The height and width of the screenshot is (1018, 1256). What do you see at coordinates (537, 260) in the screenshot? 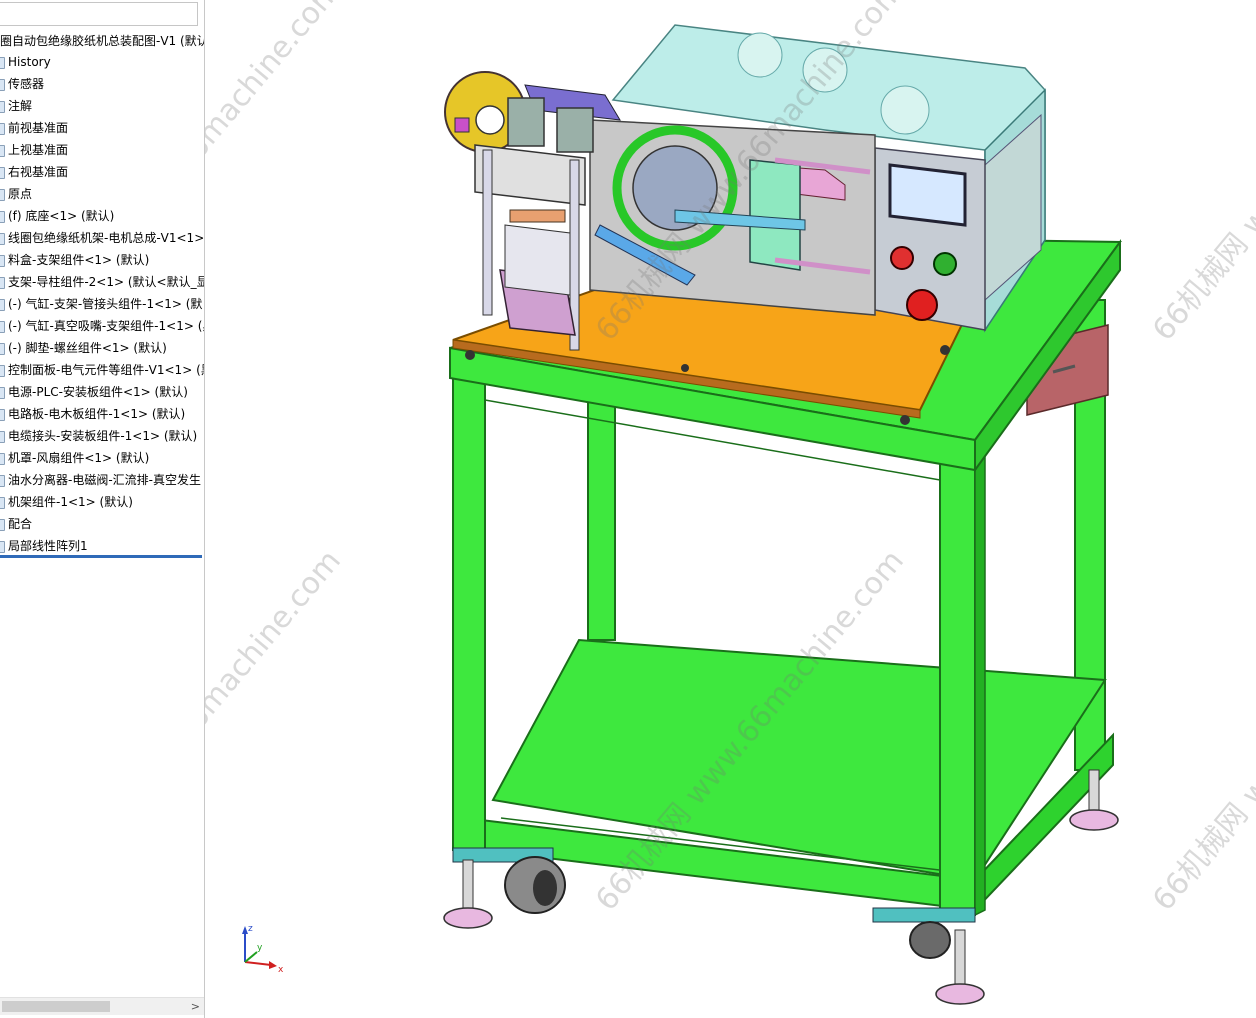
I see `feeder-frame` at bounding box center [537, 260].